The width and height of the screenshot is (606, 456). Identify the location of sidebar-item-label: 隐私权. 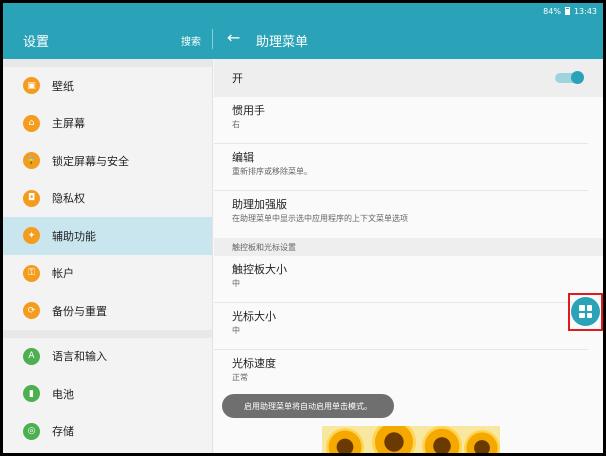
(68, 199).